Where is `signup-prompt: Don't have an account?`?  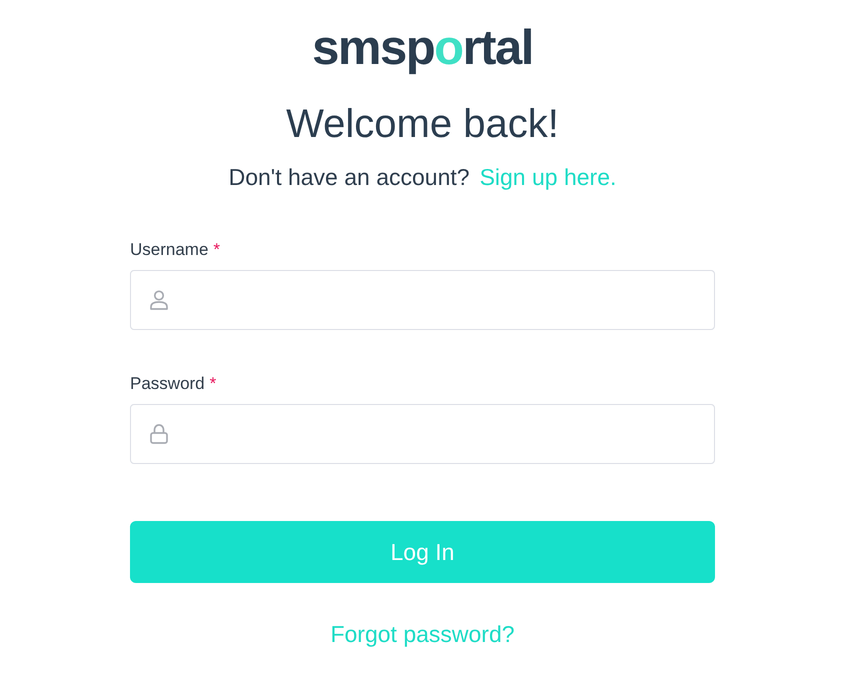 signup-prompt: Don't have an account? is located at coordinates (349, 177).